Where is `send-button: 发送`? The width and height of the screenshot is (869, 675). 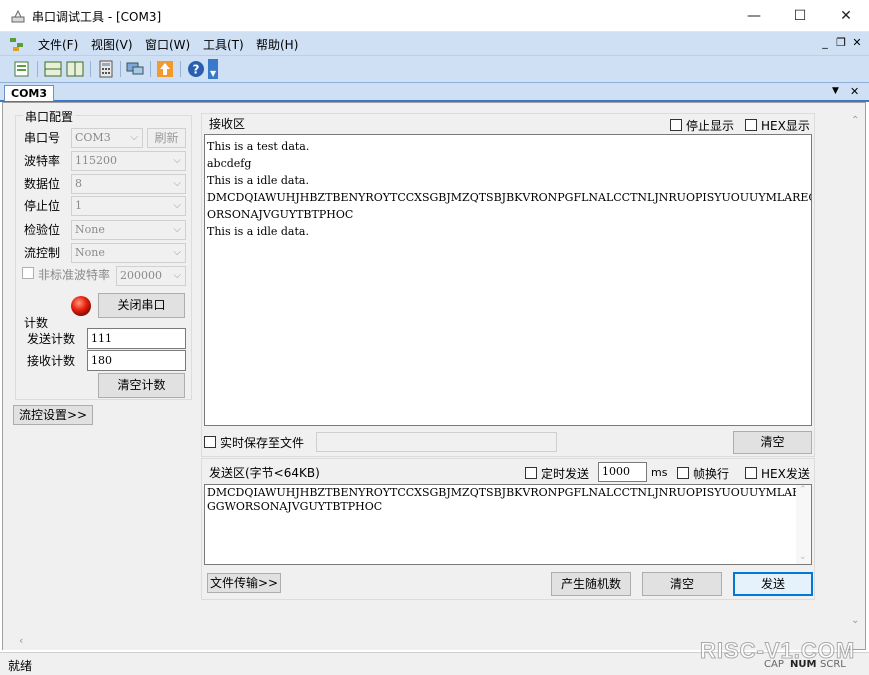 send-button: 发送 is located at coordinates (773, 584).